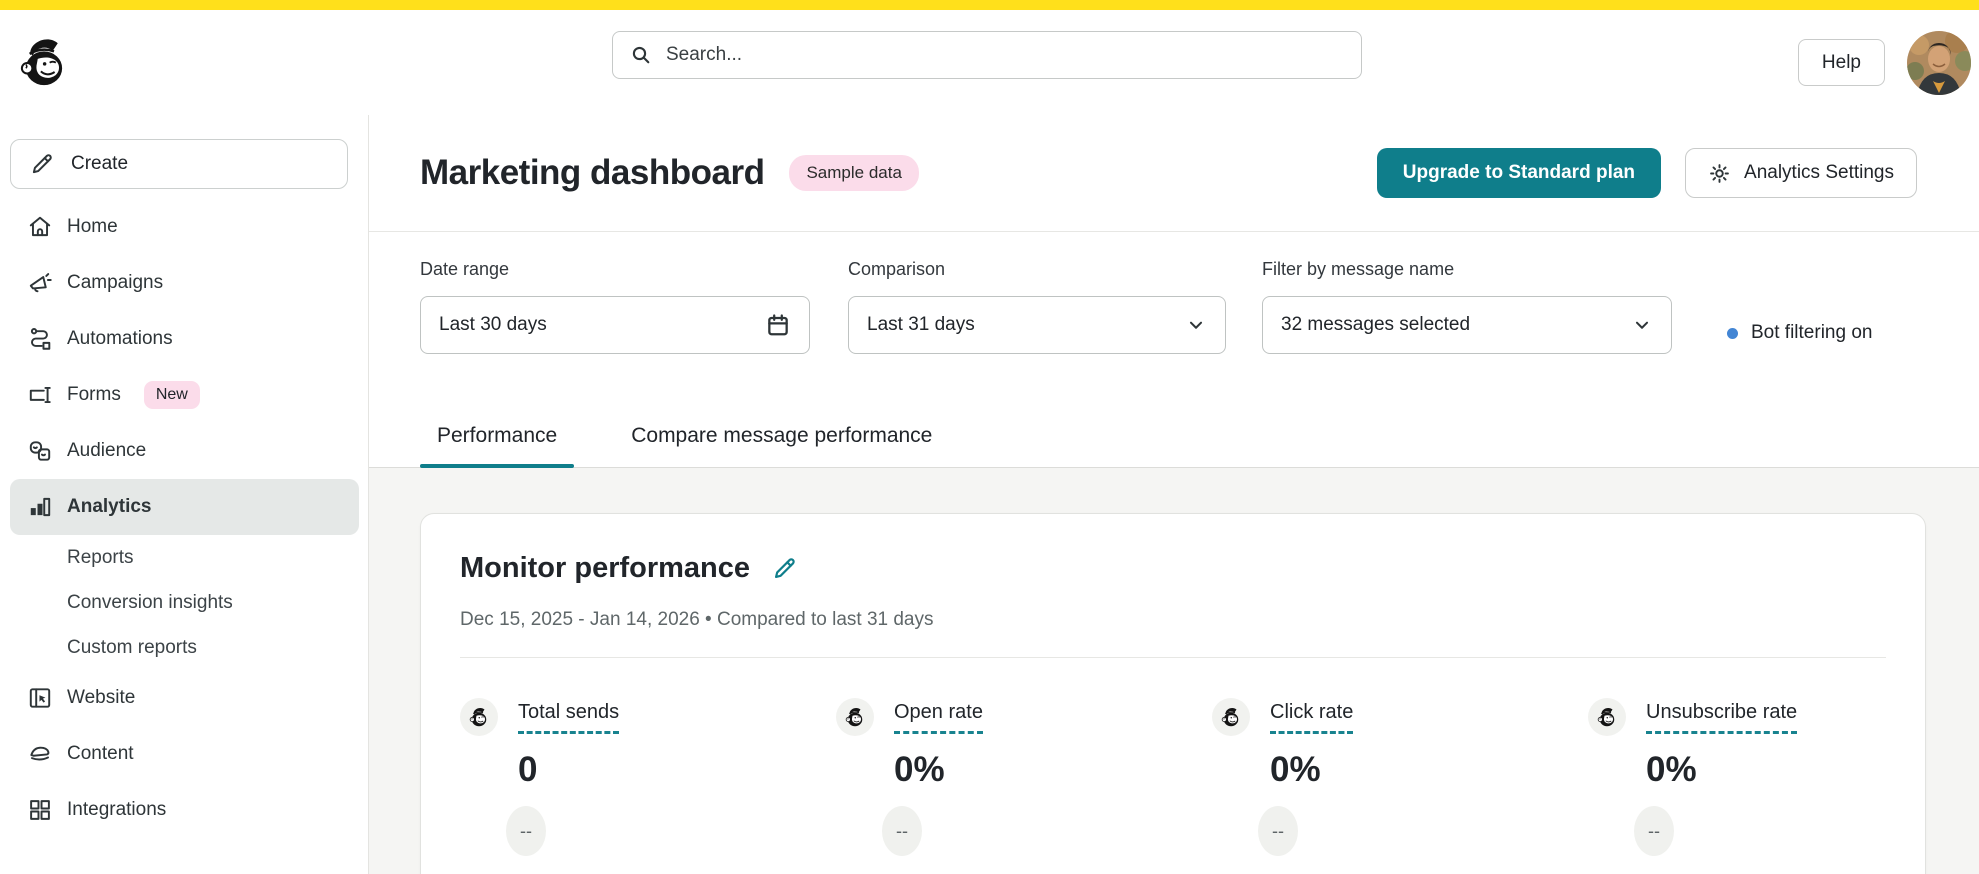  Describe the element at coordinates (40, 507) in the screenshot. I see `analytics-bars-icon` at that location.